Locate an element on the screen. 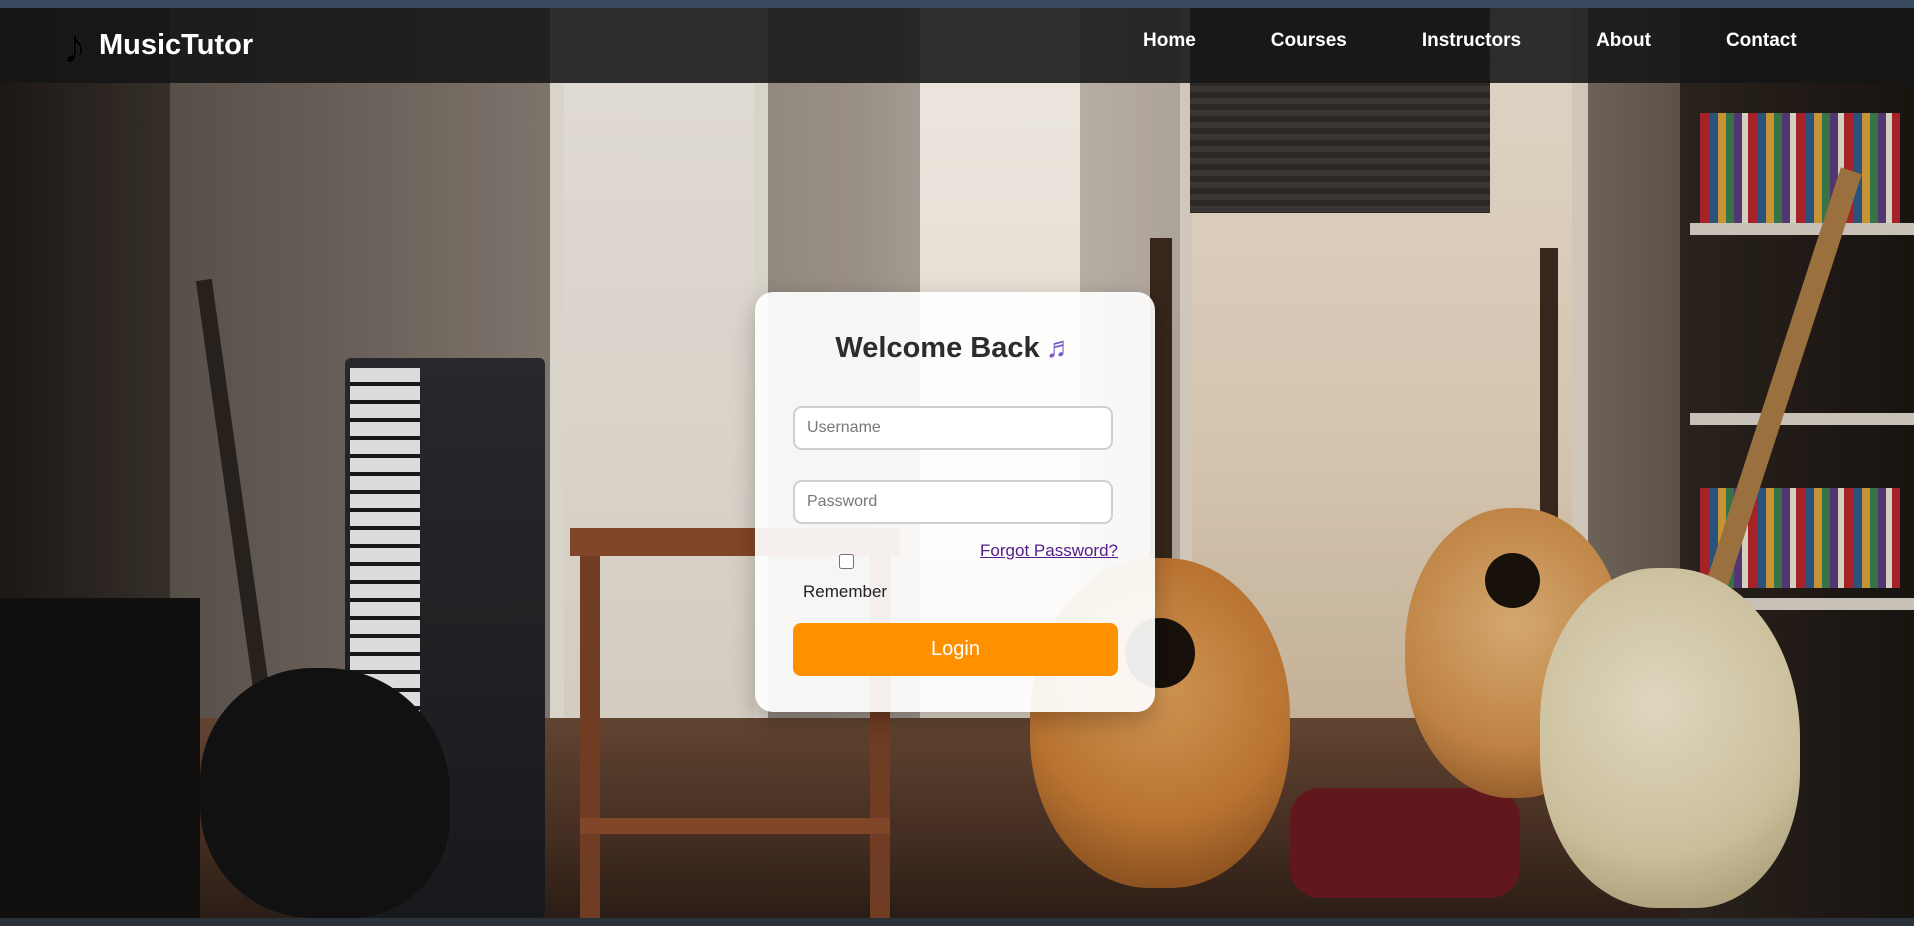 The width and height of the screenshot is (1914, 926). browser-top-strip is located at coordinates (957, 4).